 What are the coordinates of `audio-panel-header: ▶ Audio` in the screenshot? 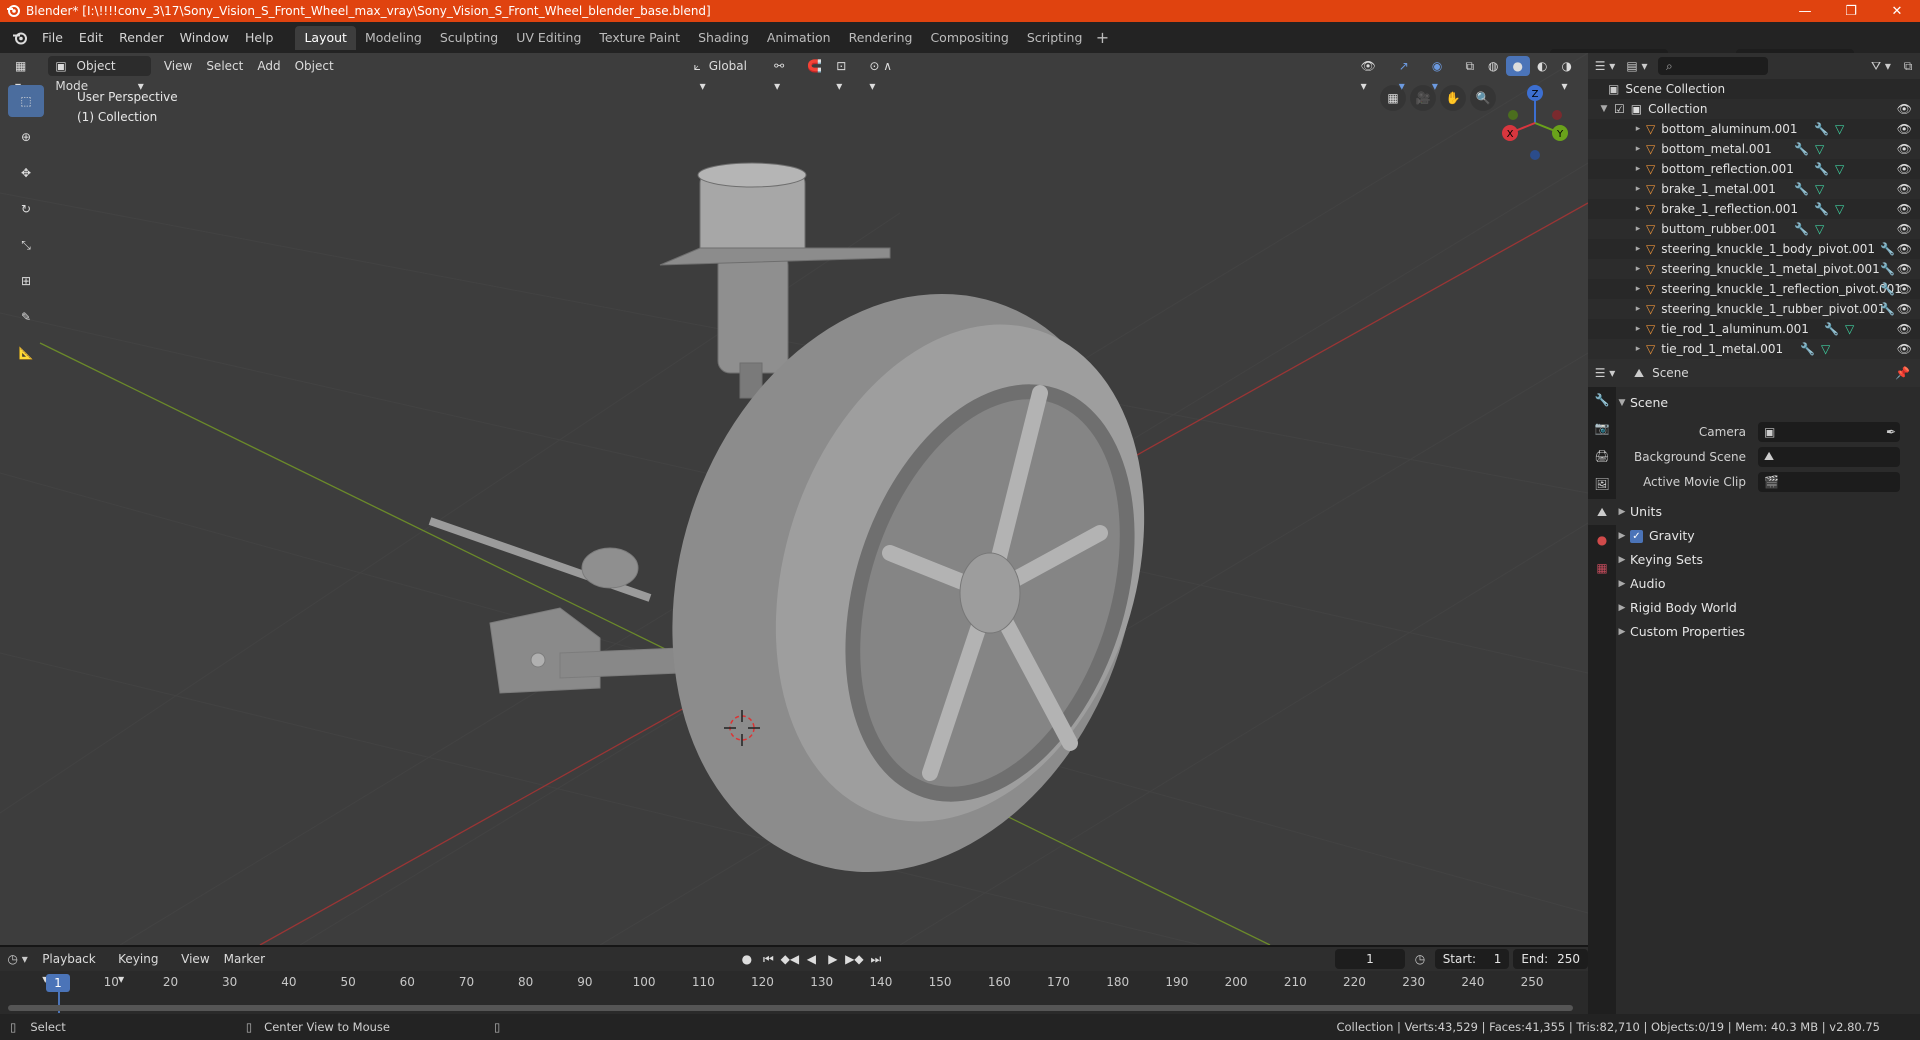 It's located at (1768, 584).